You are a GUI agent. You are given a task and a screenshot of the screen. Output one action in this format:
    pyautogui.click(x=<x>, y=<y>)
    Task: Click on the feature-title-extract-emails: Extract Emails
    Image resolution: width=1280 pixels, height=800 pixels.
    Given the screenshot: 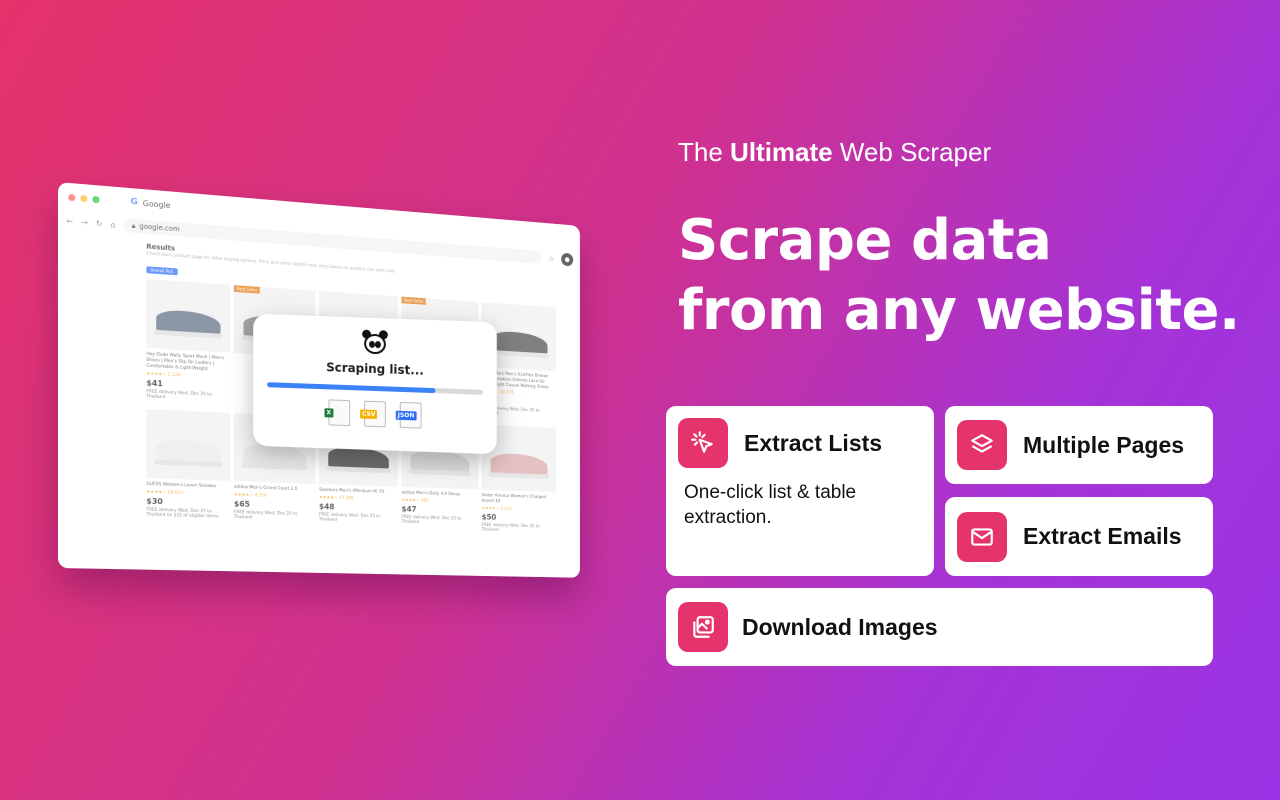 What is the action you would take?
    pyautogui.click(x=1102, y=536)
    